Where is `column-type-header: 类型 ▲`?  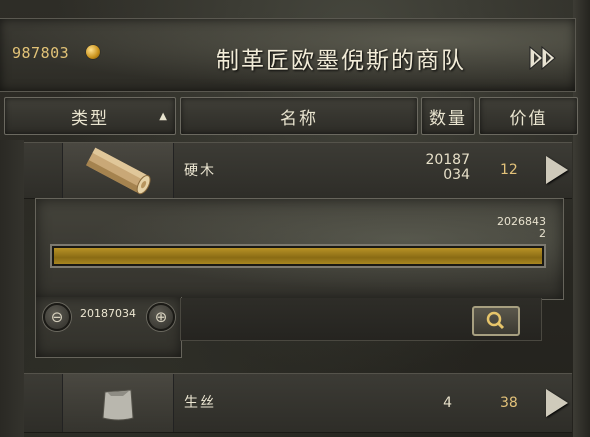 column-type-header: 类型 ▲ is located at coordinates (90, 116).